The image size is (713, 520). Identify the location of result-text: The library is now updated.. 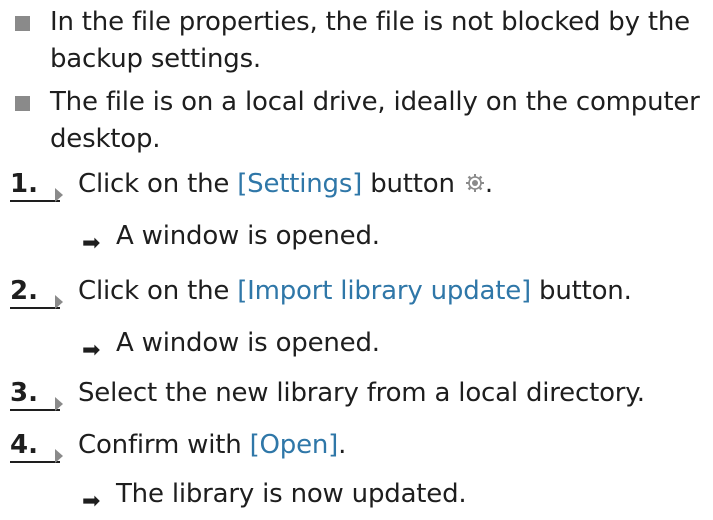
(291, 494).